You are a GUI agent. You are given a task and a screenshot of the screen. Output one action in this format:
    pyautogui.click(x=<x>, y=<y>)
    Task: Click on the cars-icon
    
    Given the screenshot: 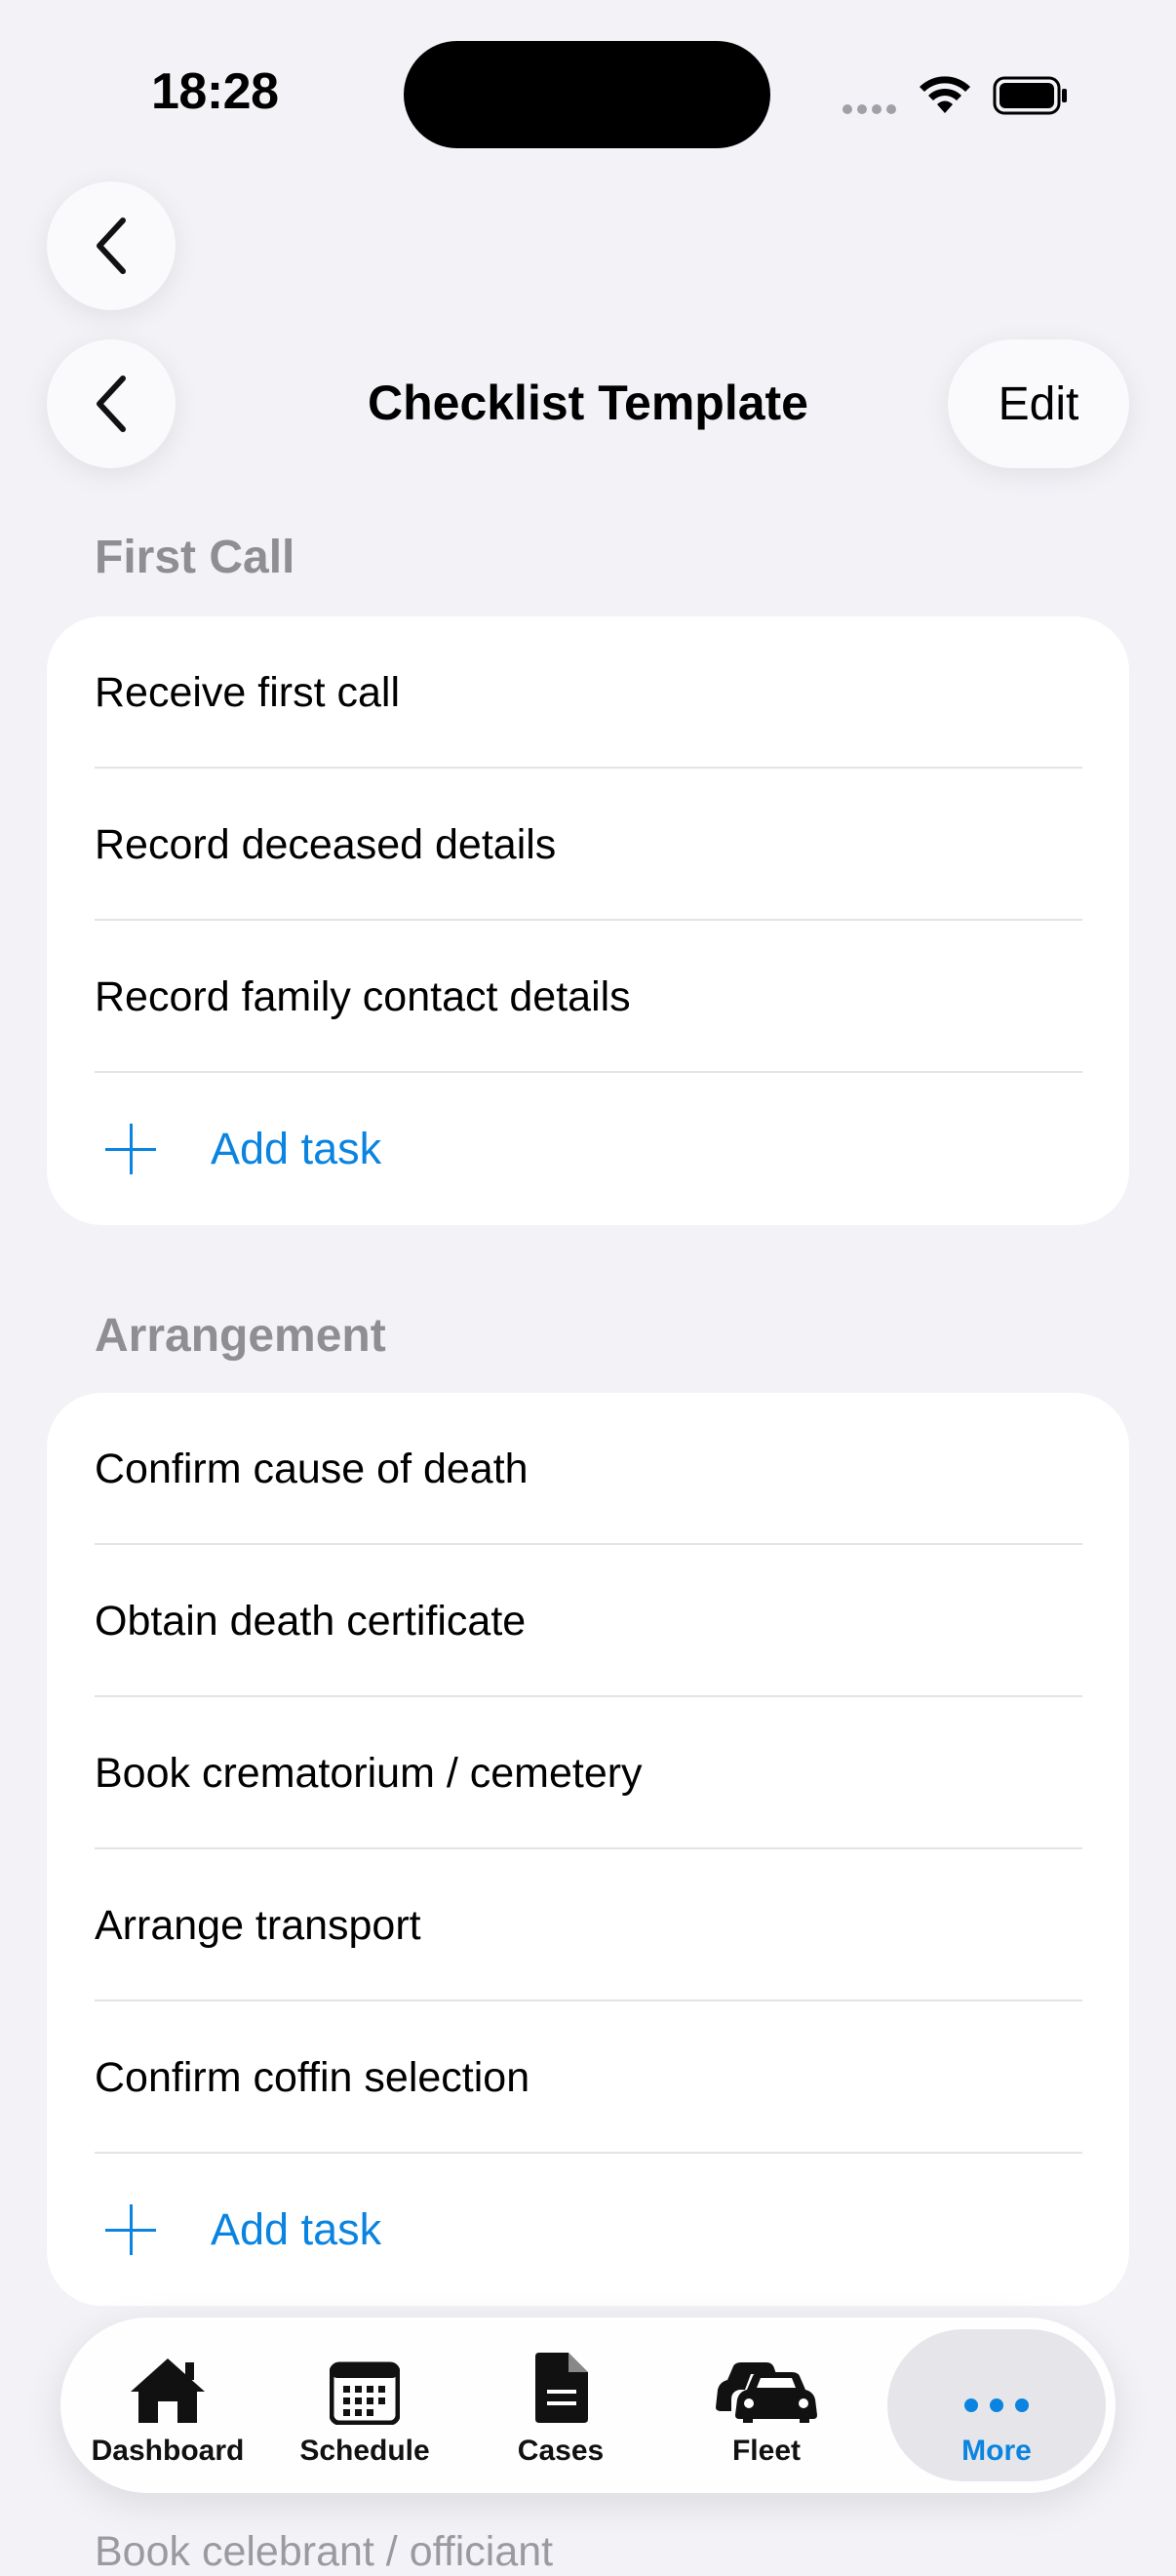 What is the action you would take?
    pyautogui.click(x=766, y=2386)
    